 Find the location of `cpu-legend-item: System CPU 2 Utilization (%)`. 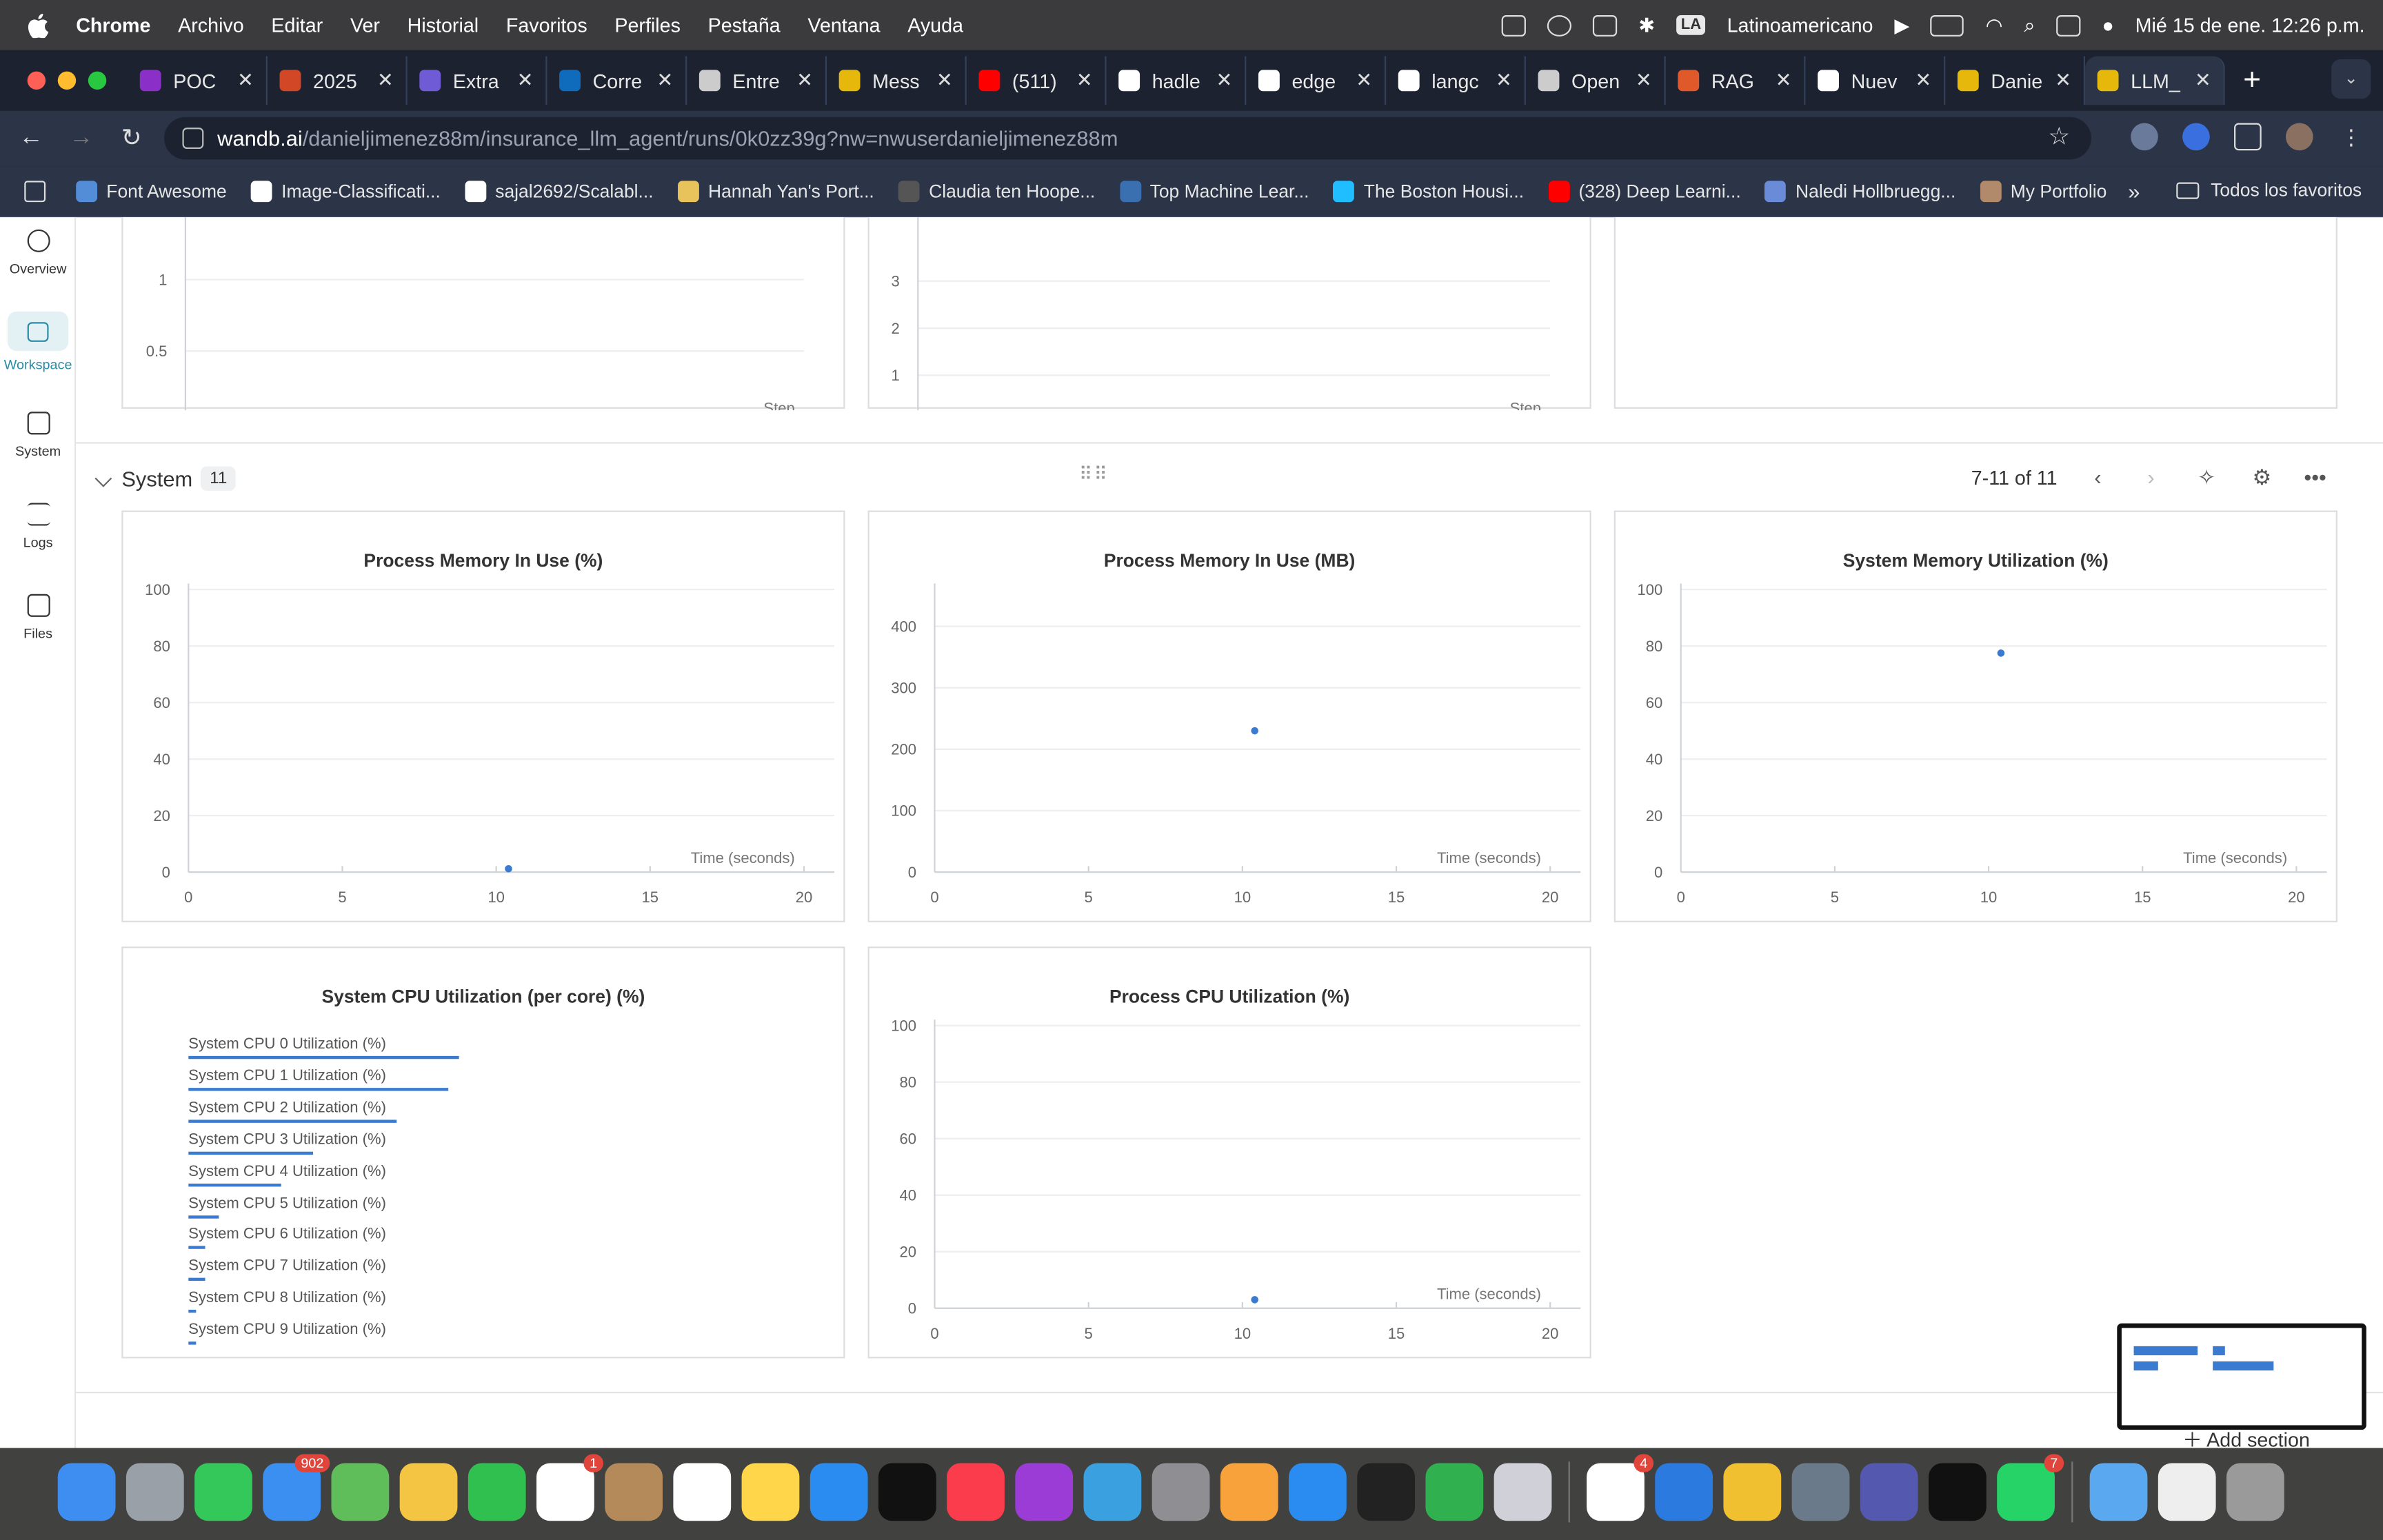

cpu-legend-item: System CPU 2 Utilization (%) is located at coordinates (292, 1112).